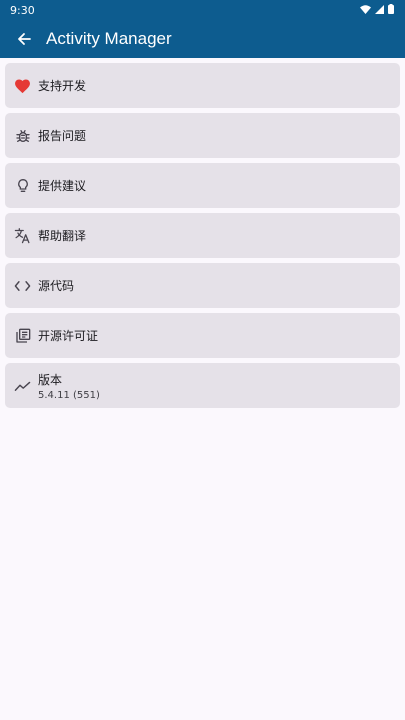  I want to click on item-label: 支持开发, so click(62, 86).